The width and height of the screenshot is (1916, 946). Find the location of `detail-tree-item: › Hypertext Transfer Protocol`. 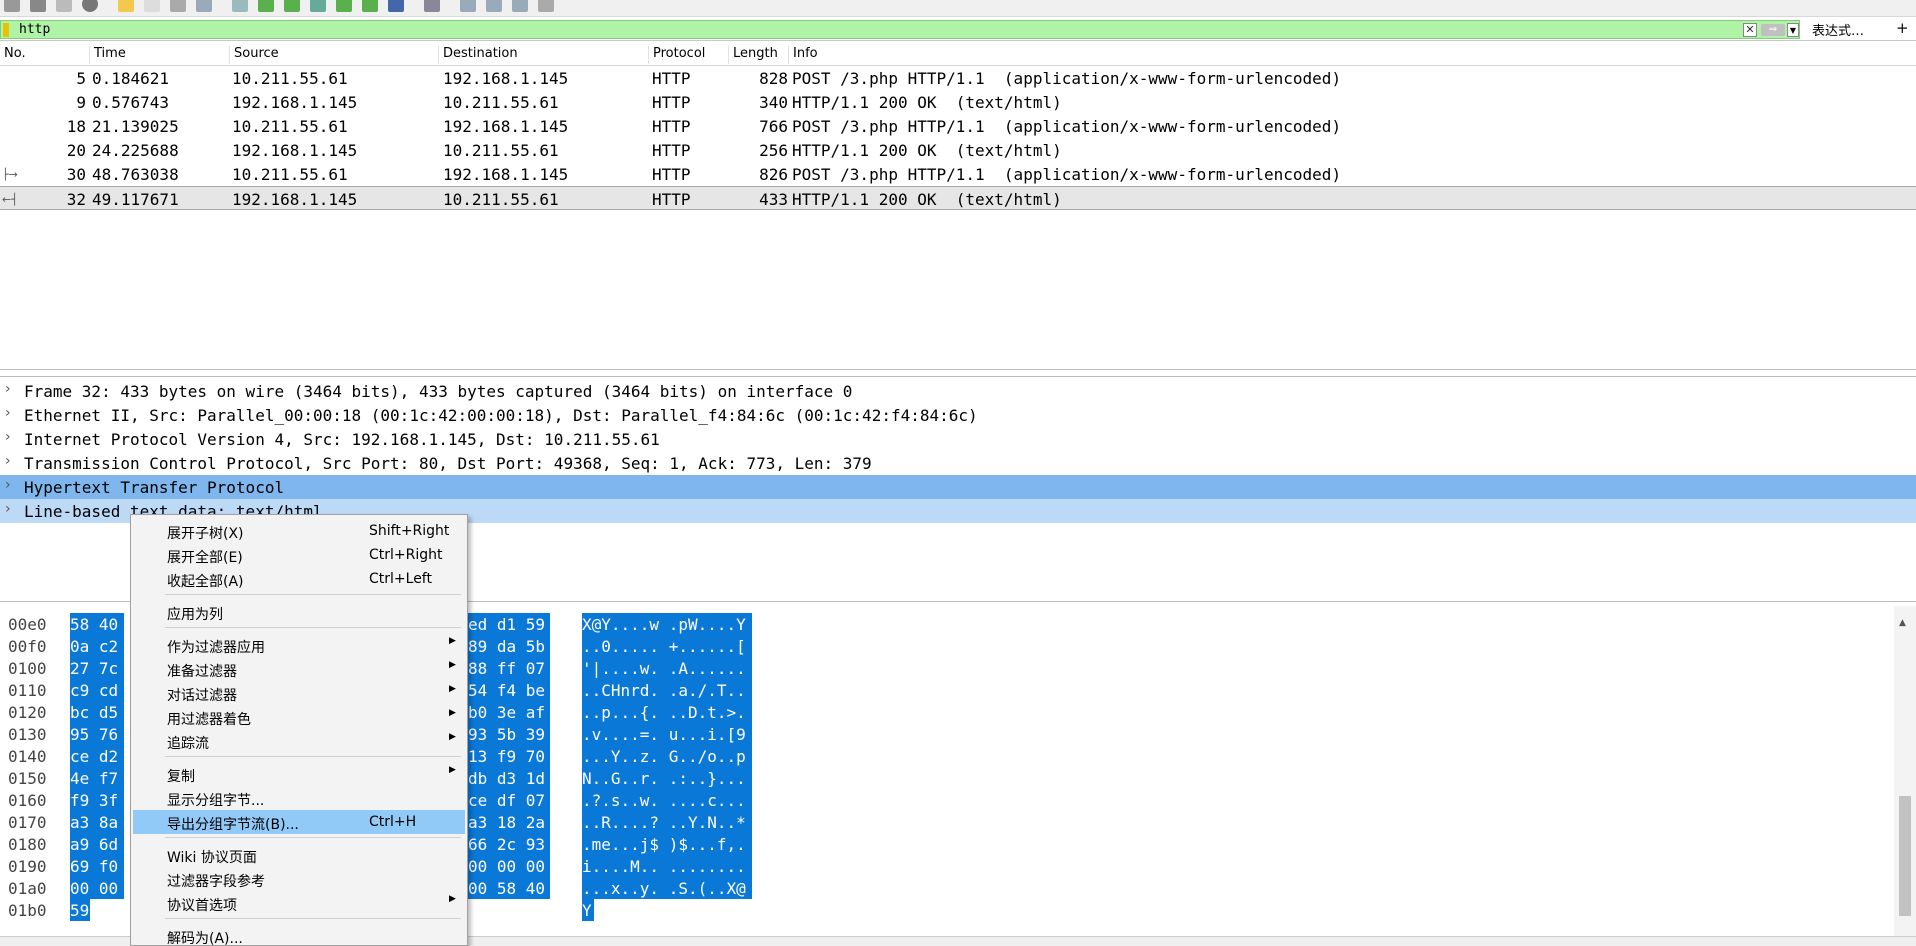

detail-tree-item: › Hypertext Transfer Protocol is located at coordinates (958, 487).